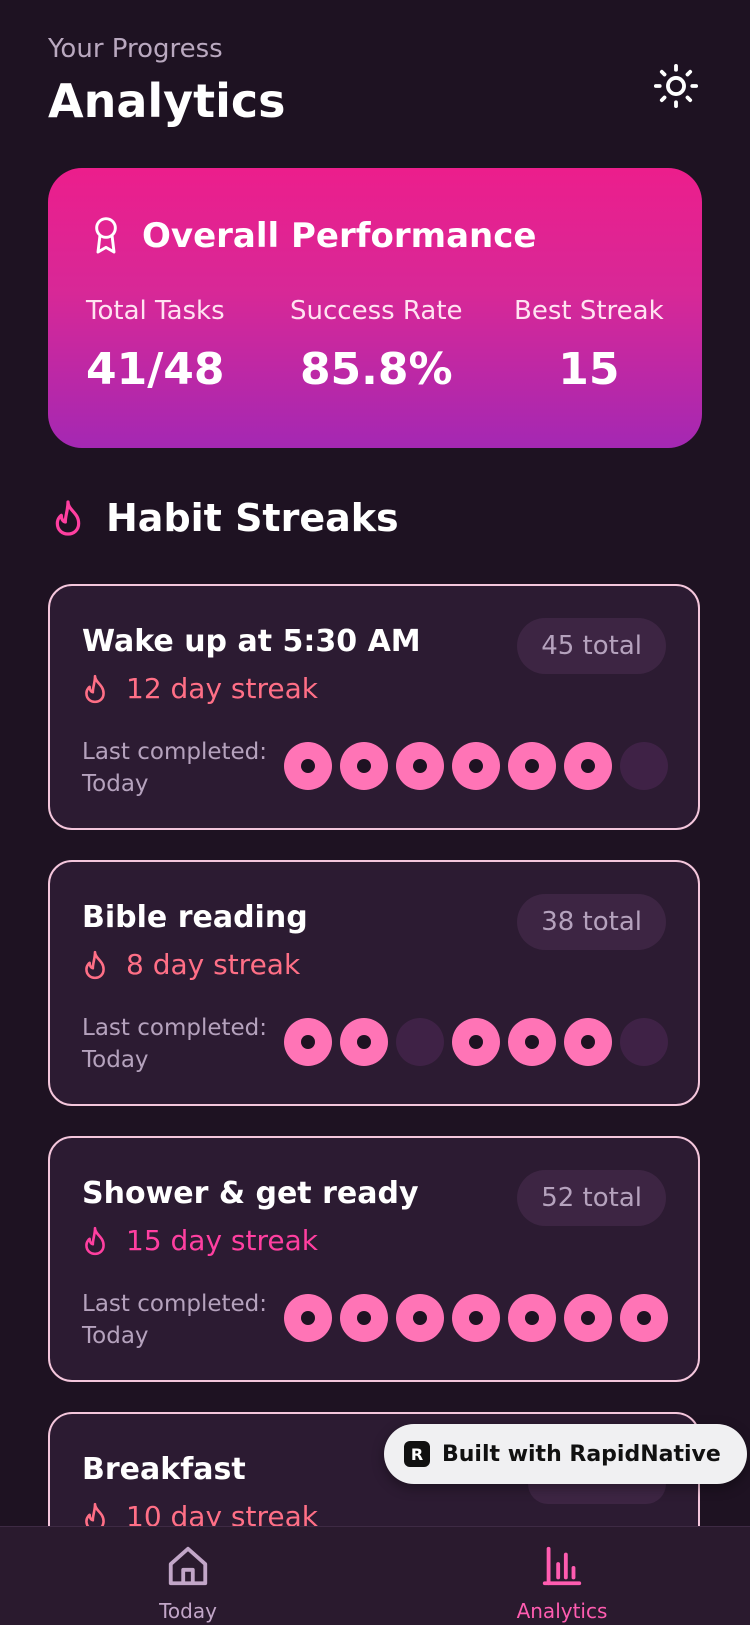 The width and height of the screenshot is (750, 1625). I want to click on streak-row: 15 day streak, so click(200, 1240).